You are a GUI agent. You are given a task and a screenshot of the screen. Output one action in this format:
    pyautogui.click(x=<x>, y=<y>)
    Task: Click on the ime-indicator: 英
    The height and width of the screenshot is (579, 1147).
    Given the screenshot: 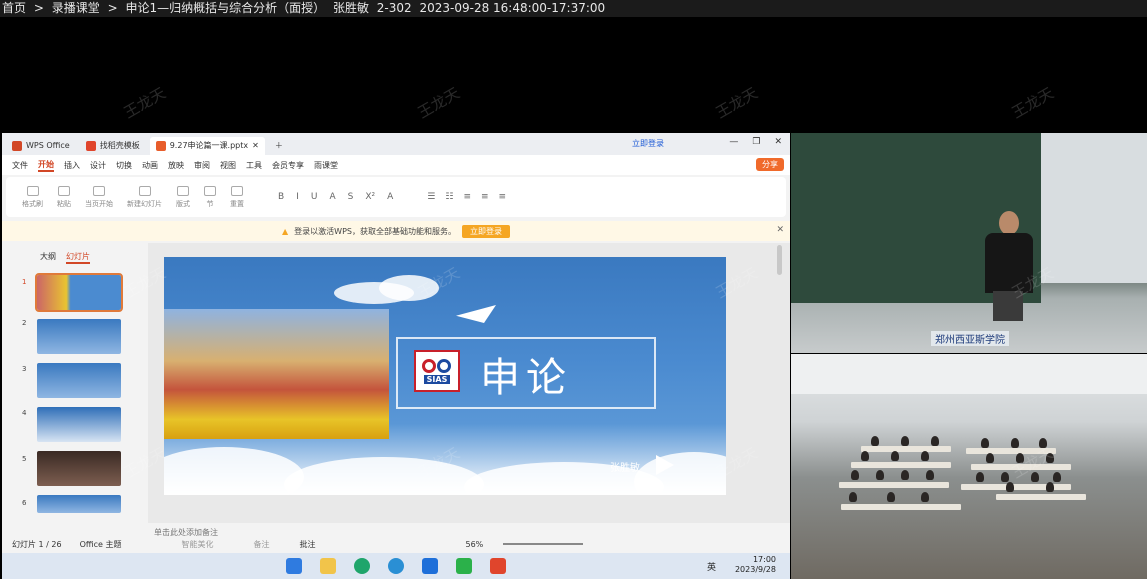 What is the action you would take?
    pyautogui.click(x=711, y=566)
    